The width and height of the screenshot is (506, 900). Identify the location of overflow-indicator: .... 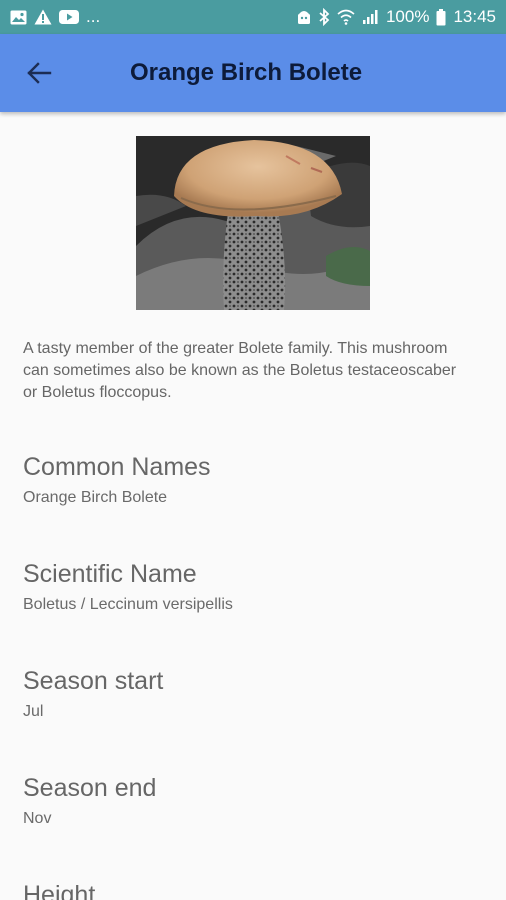
(93, 16).